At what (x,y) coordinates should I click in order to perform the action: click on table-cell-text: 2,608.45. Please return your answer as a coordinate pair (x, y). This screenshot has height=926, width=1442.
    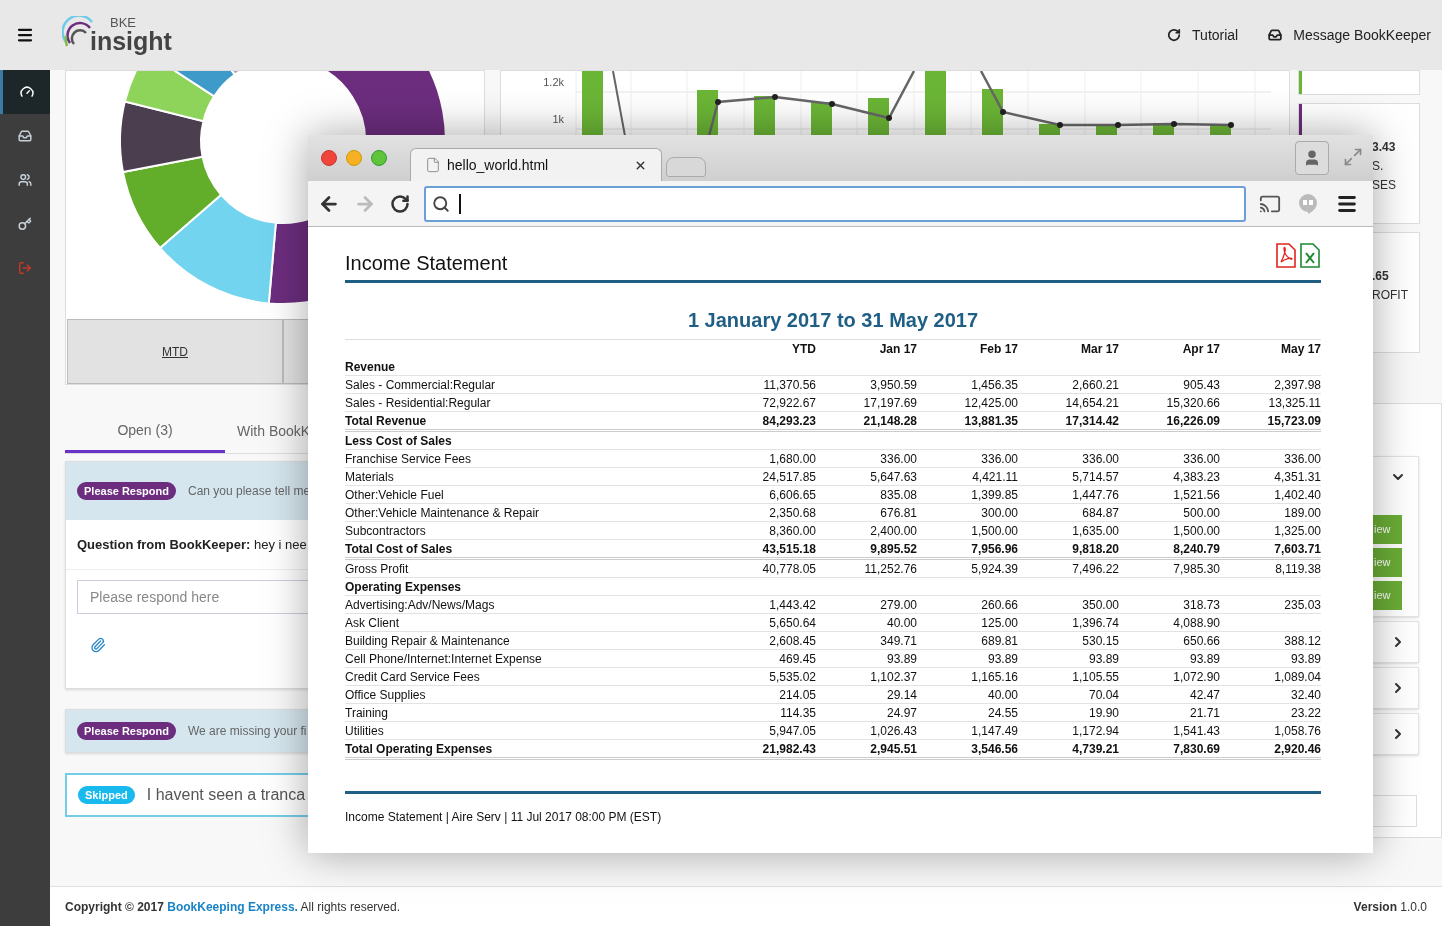
    Looking at the image, I should click on (792, 641).